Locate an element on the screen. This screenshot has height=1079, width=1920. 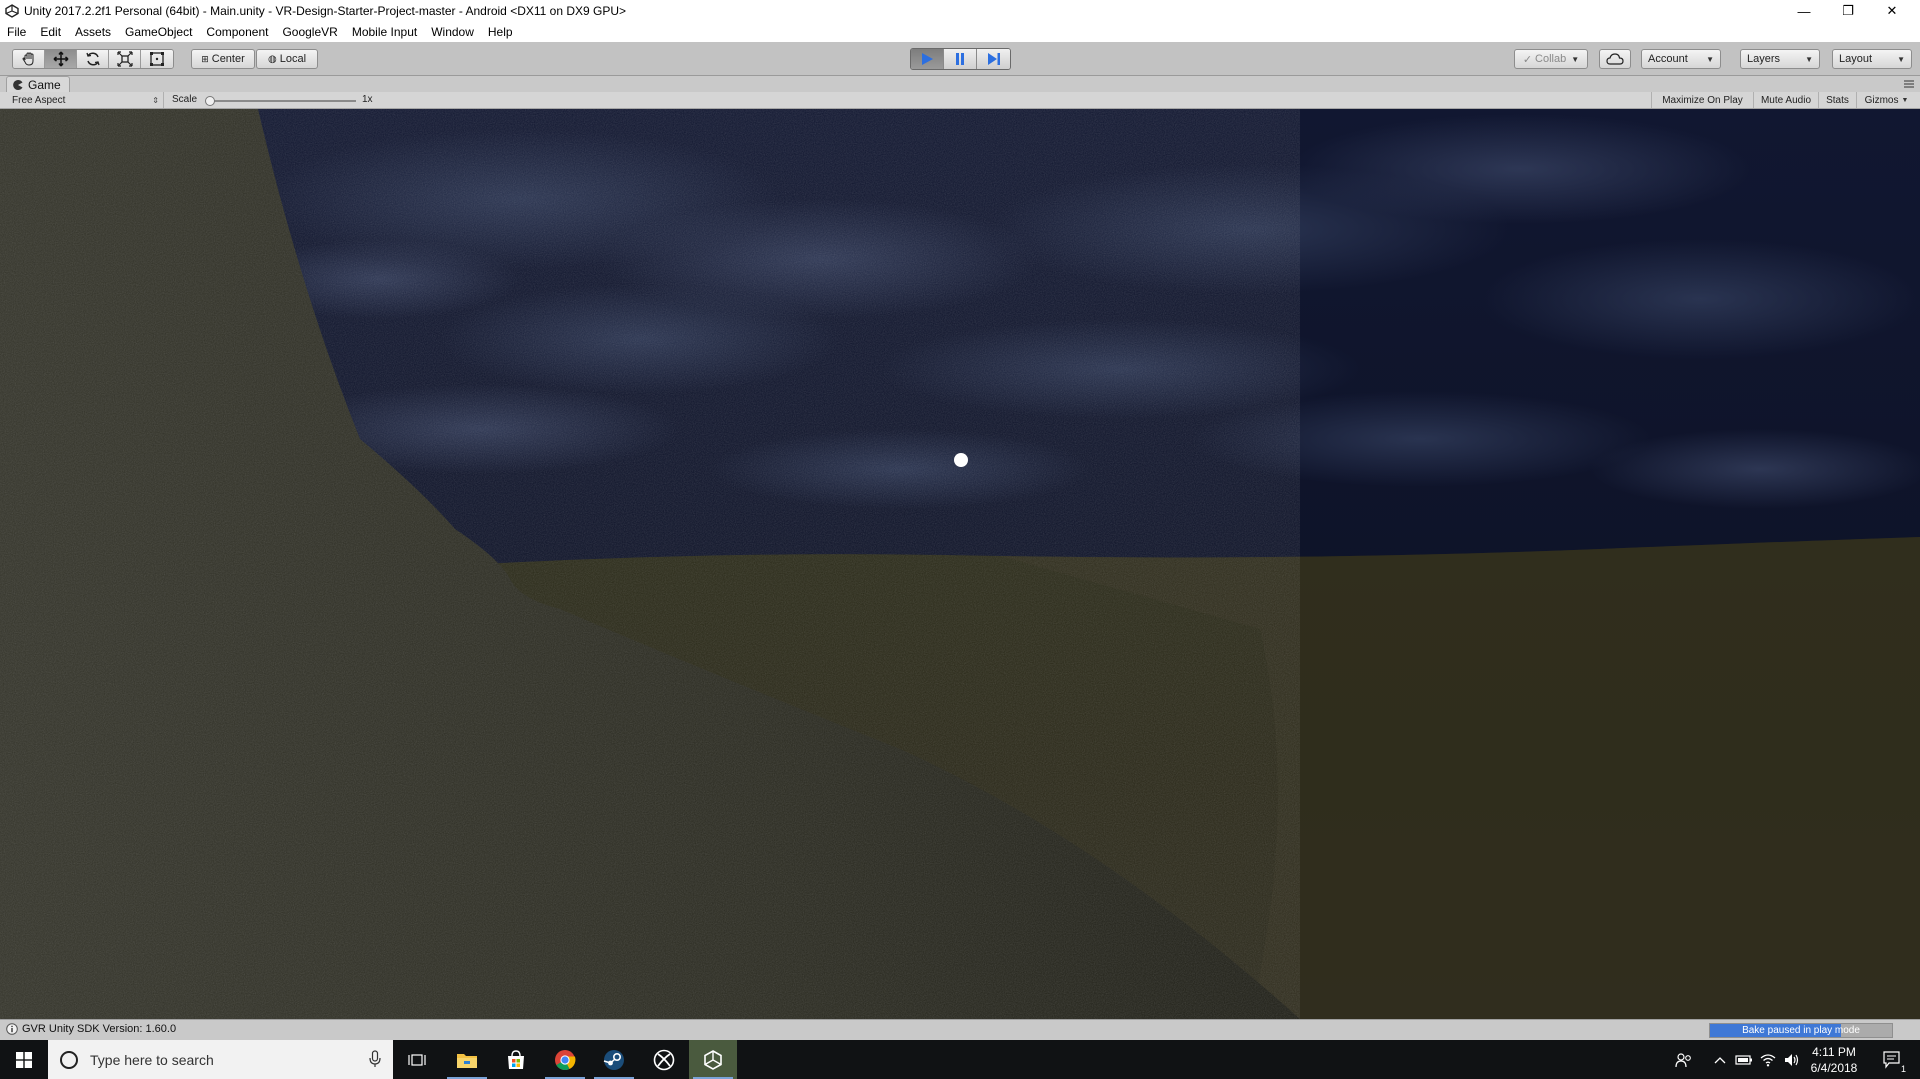
bake-label: Bake paused in play mode is located at coordinates (1801, 1030).